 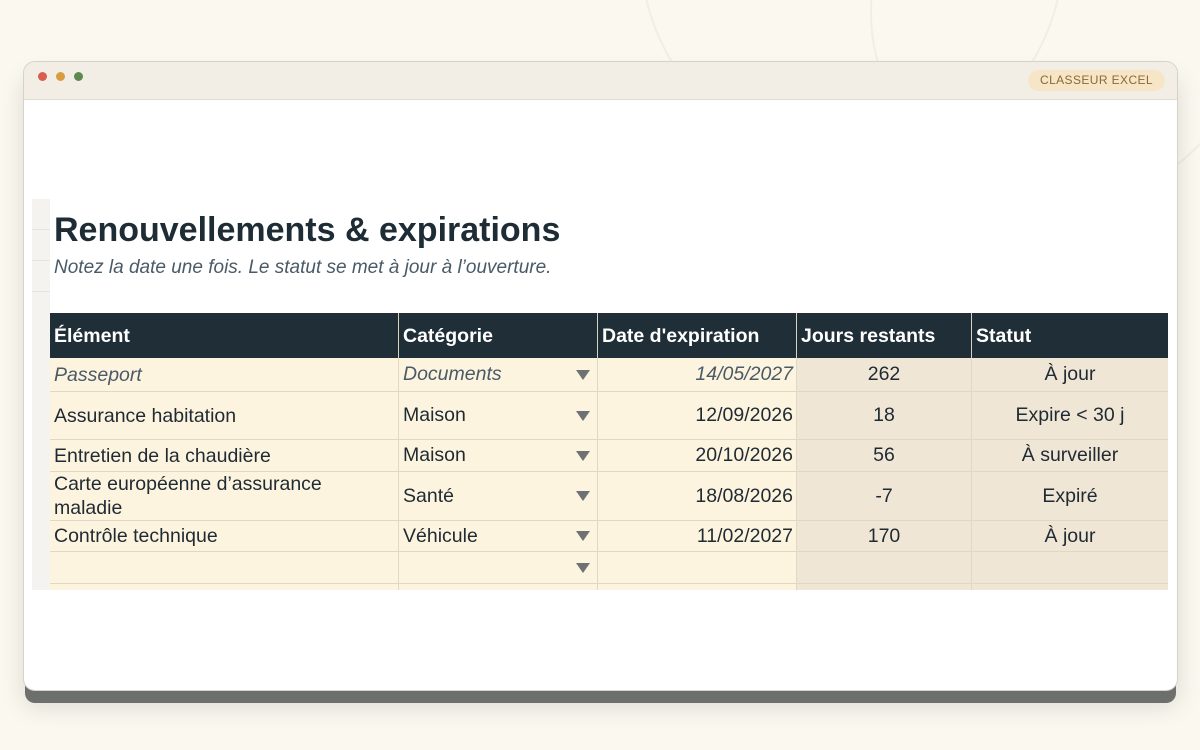 What do you see at coordinates (498, 587) in the screenshot?
I see `cell-category` at bounding box center [498, 587].